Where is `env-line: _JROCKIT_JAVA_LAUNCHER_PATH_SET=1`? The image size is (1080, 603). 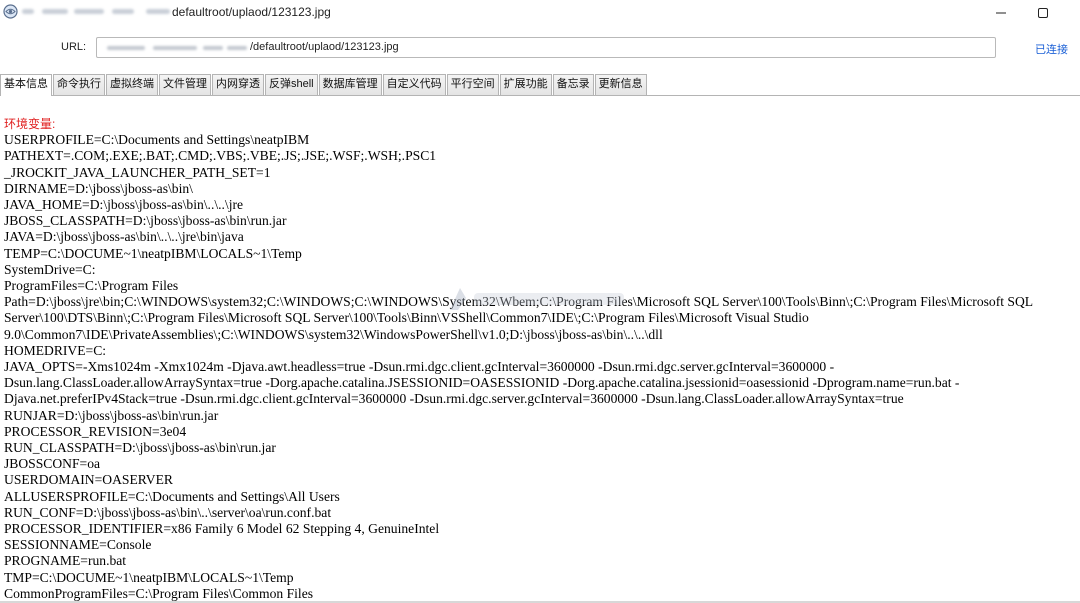 env-line: _JROCKIT_JAVA_LAUNCHER_PATH_SET=1 is located at coordinates (137, 172).